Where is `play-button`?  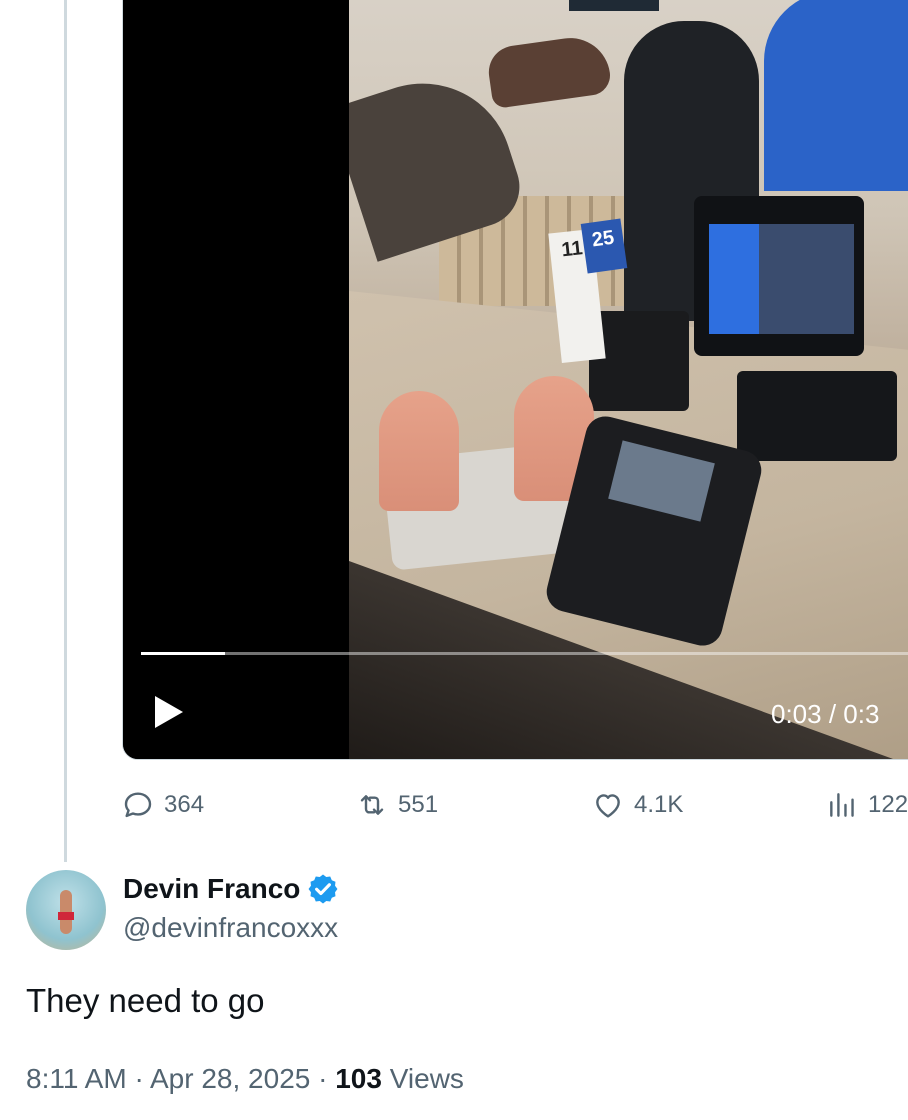
play-button is located at coordinates (167, 712).